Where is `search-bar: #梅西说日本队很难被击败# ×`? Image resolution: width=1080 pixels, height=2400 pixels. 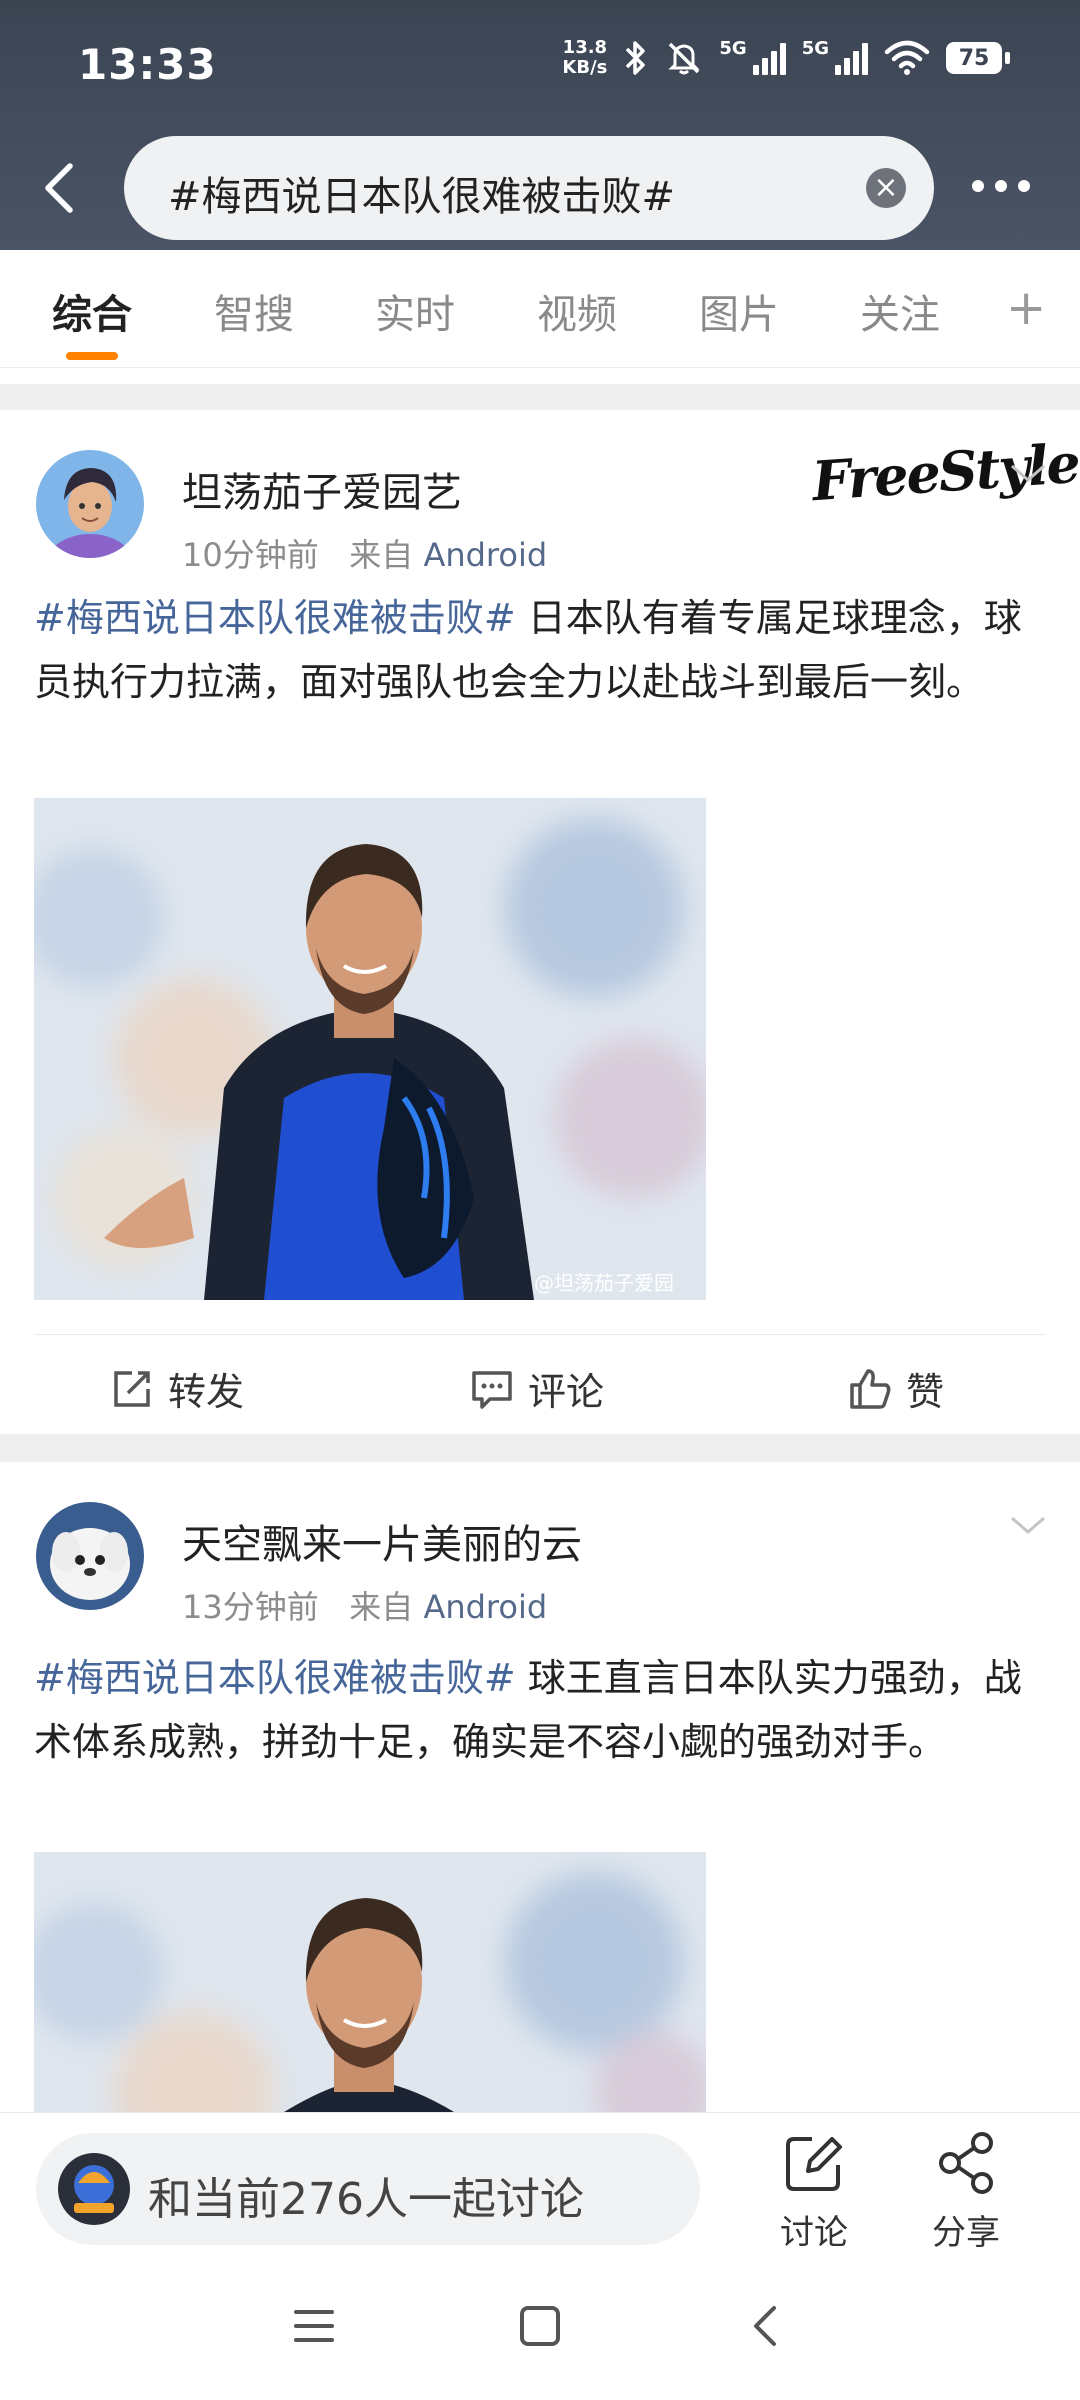 search-bar: #梅西说日本队很难被击败# × is located at coordinates (529, 188).